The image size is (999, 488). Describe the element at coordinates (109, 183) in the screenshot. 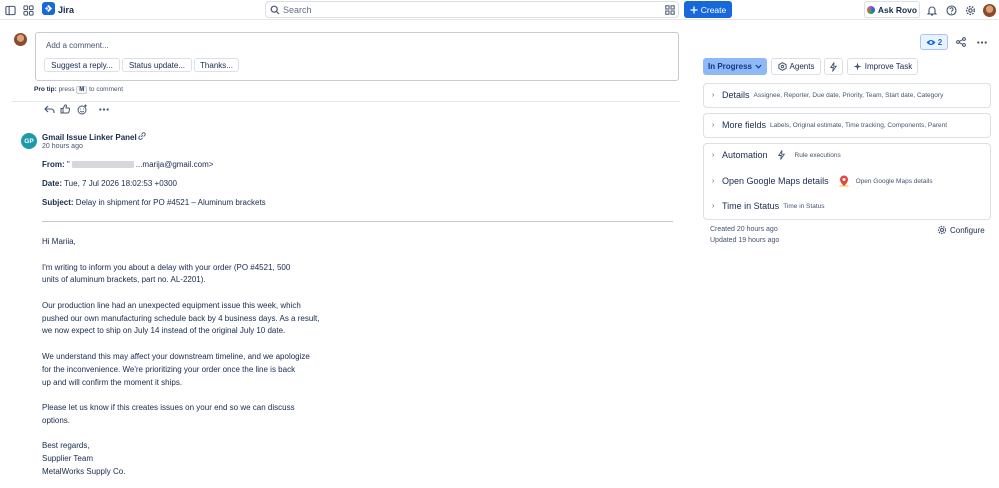

I see `email-date: Date: Tue, 7 Jul 2026 18:02:53 +0300` at that location.